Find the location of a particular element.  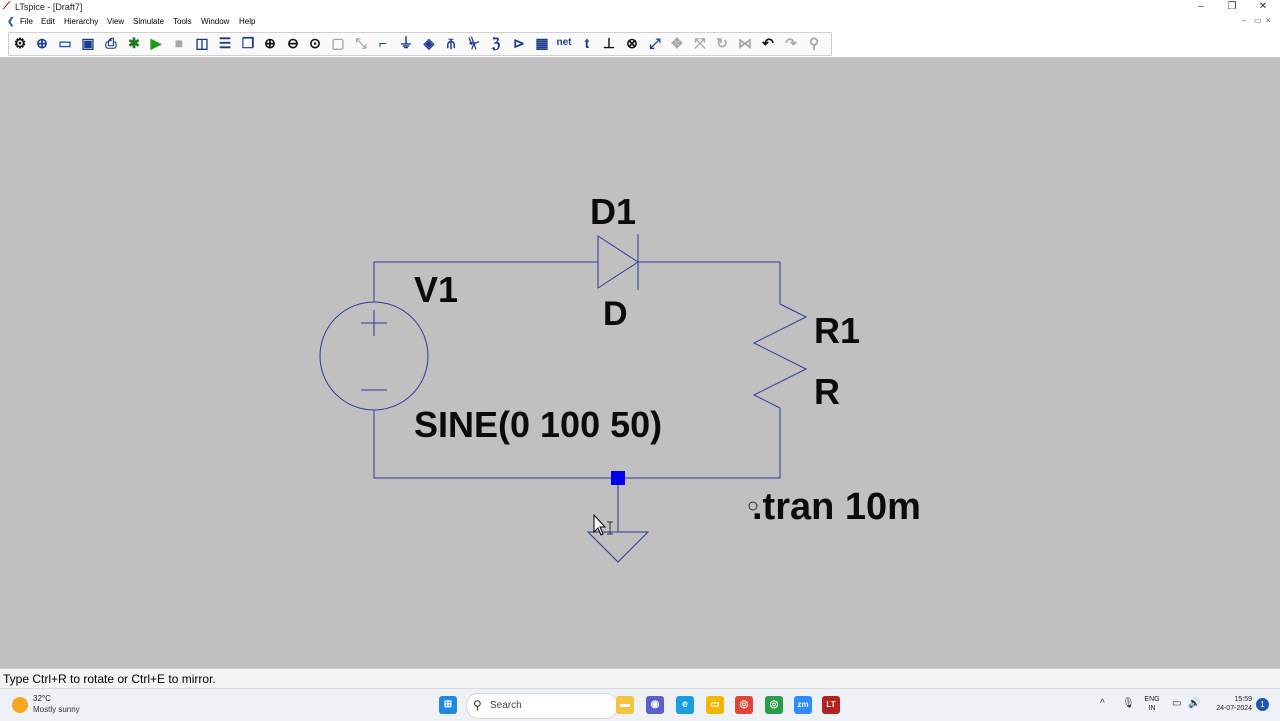

settings-icon: ⚙ is located at coordinates (20, 43).